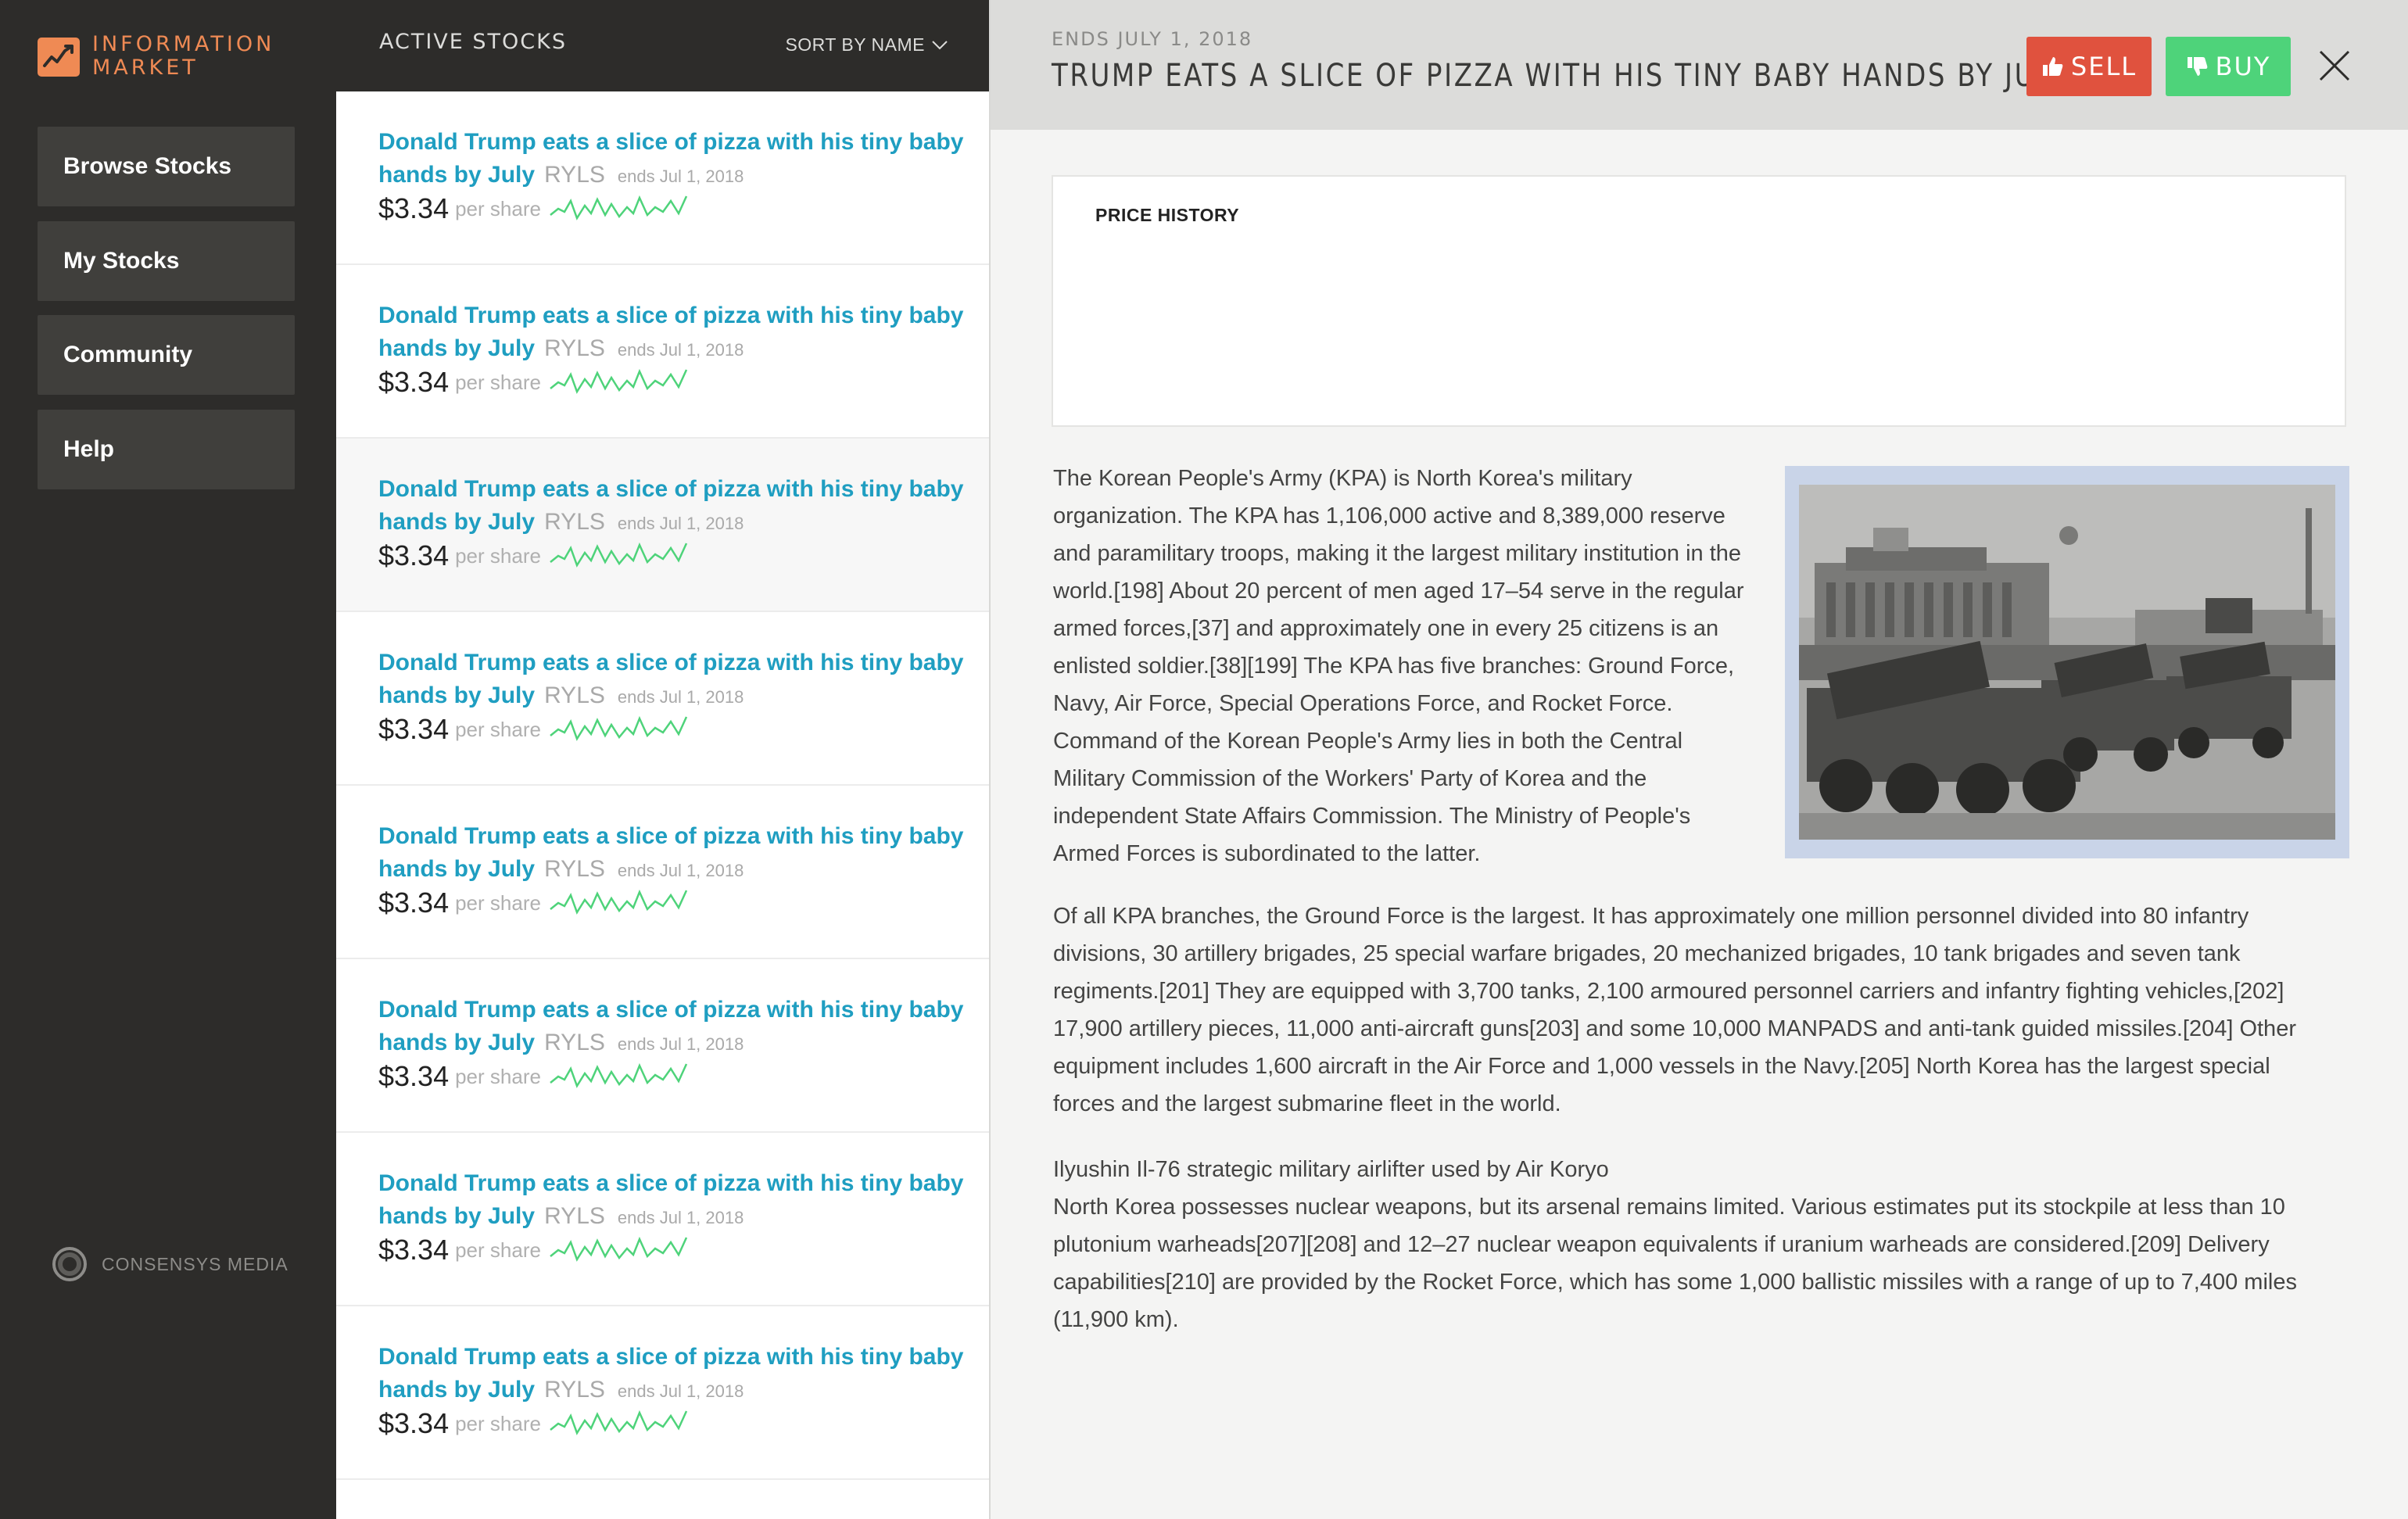 This screenshot has width=2408, height=1519. I want to click on sell-button: SELL, so click(2089, 66).